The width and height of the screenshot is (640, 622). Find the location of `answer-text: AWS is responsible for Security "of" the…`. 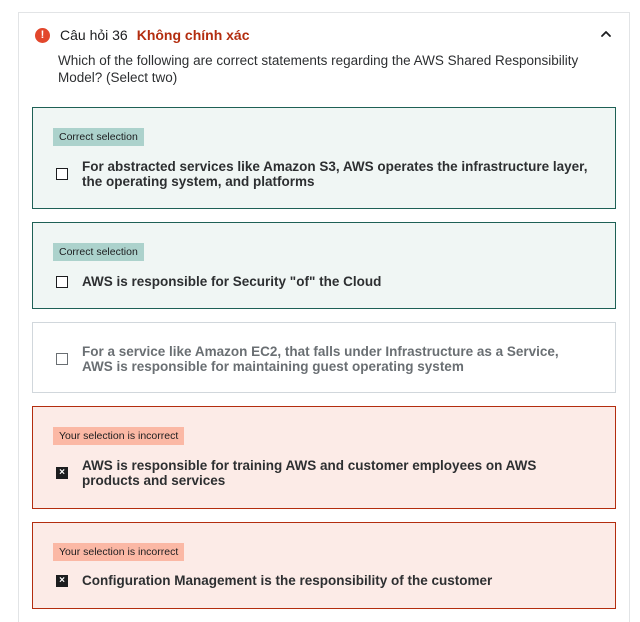

answer-text: AWS is responsible for Security "of" the… is located at coordinates (232, 281).